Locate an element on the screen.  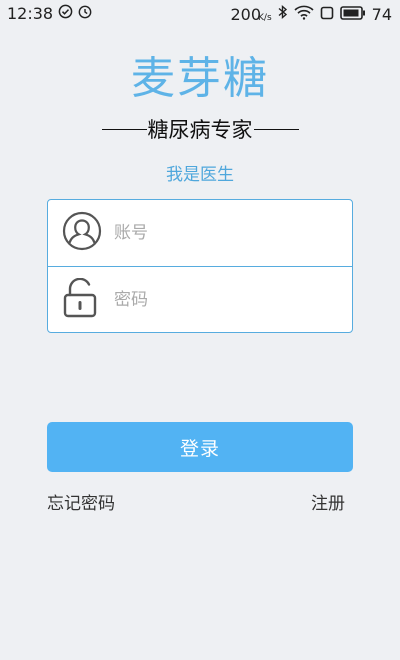
login-button: 登录 is located at coordinates (200, 447).